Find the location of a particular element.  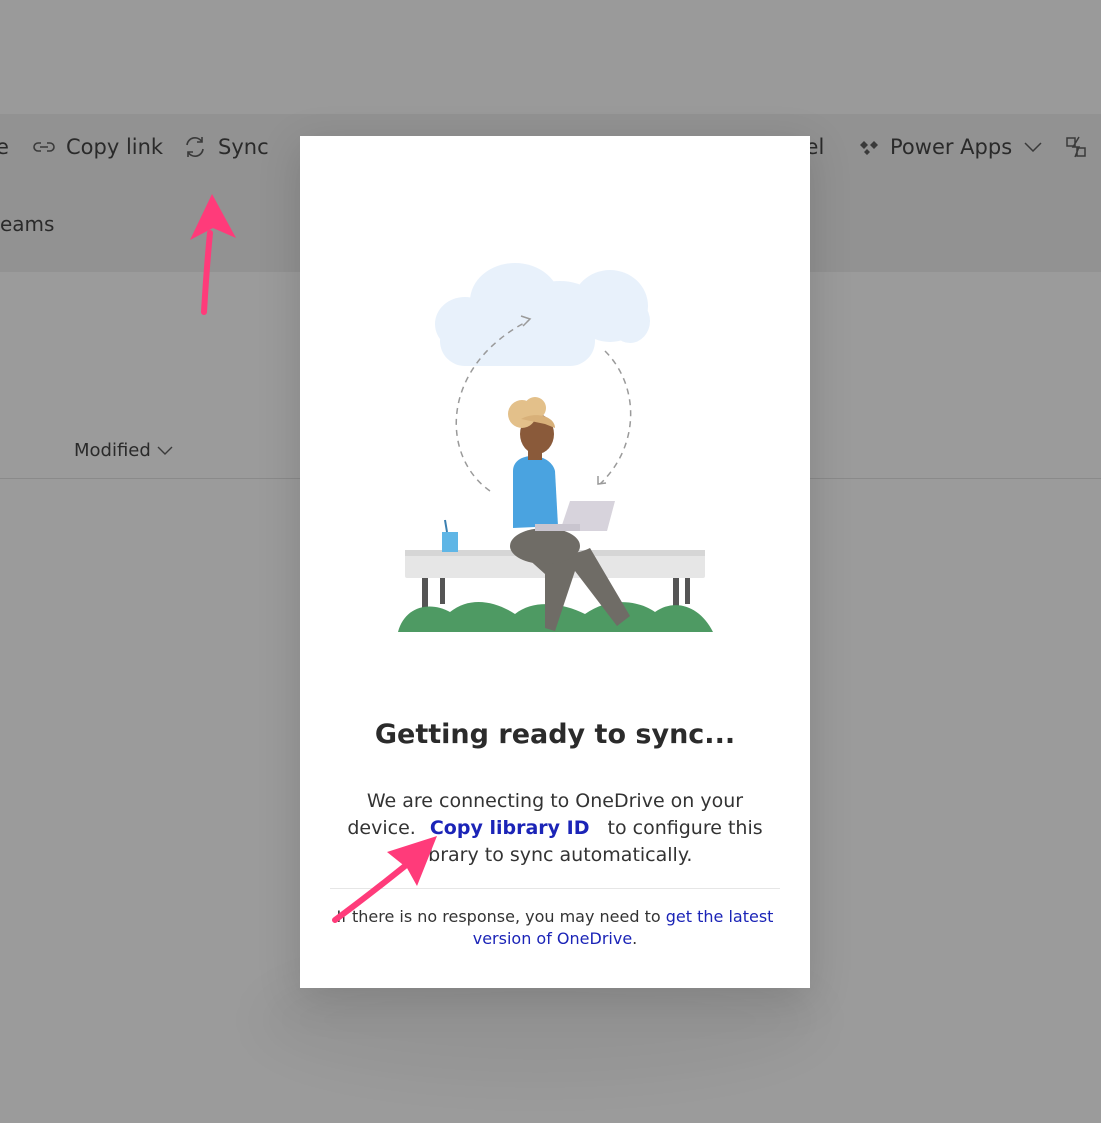

link-icon is located at coordinates (44, 147).